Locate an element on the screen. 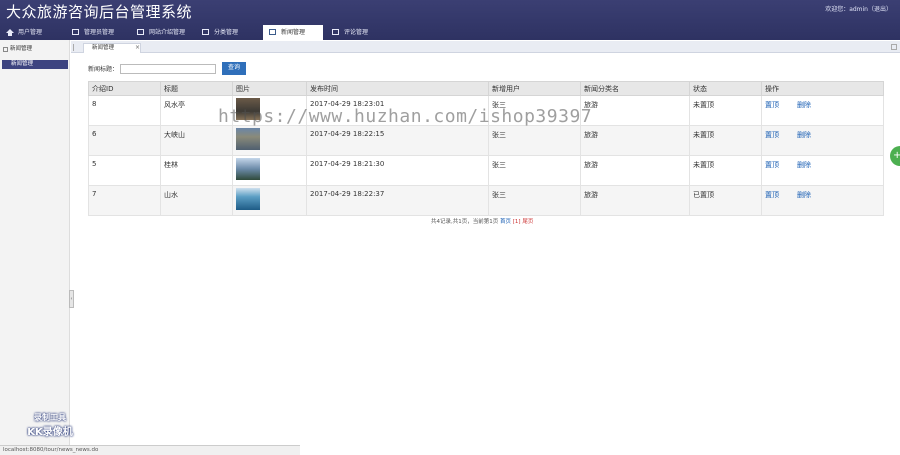 The image size is (900, 455). home-icon is located at coordinates (10, 32).